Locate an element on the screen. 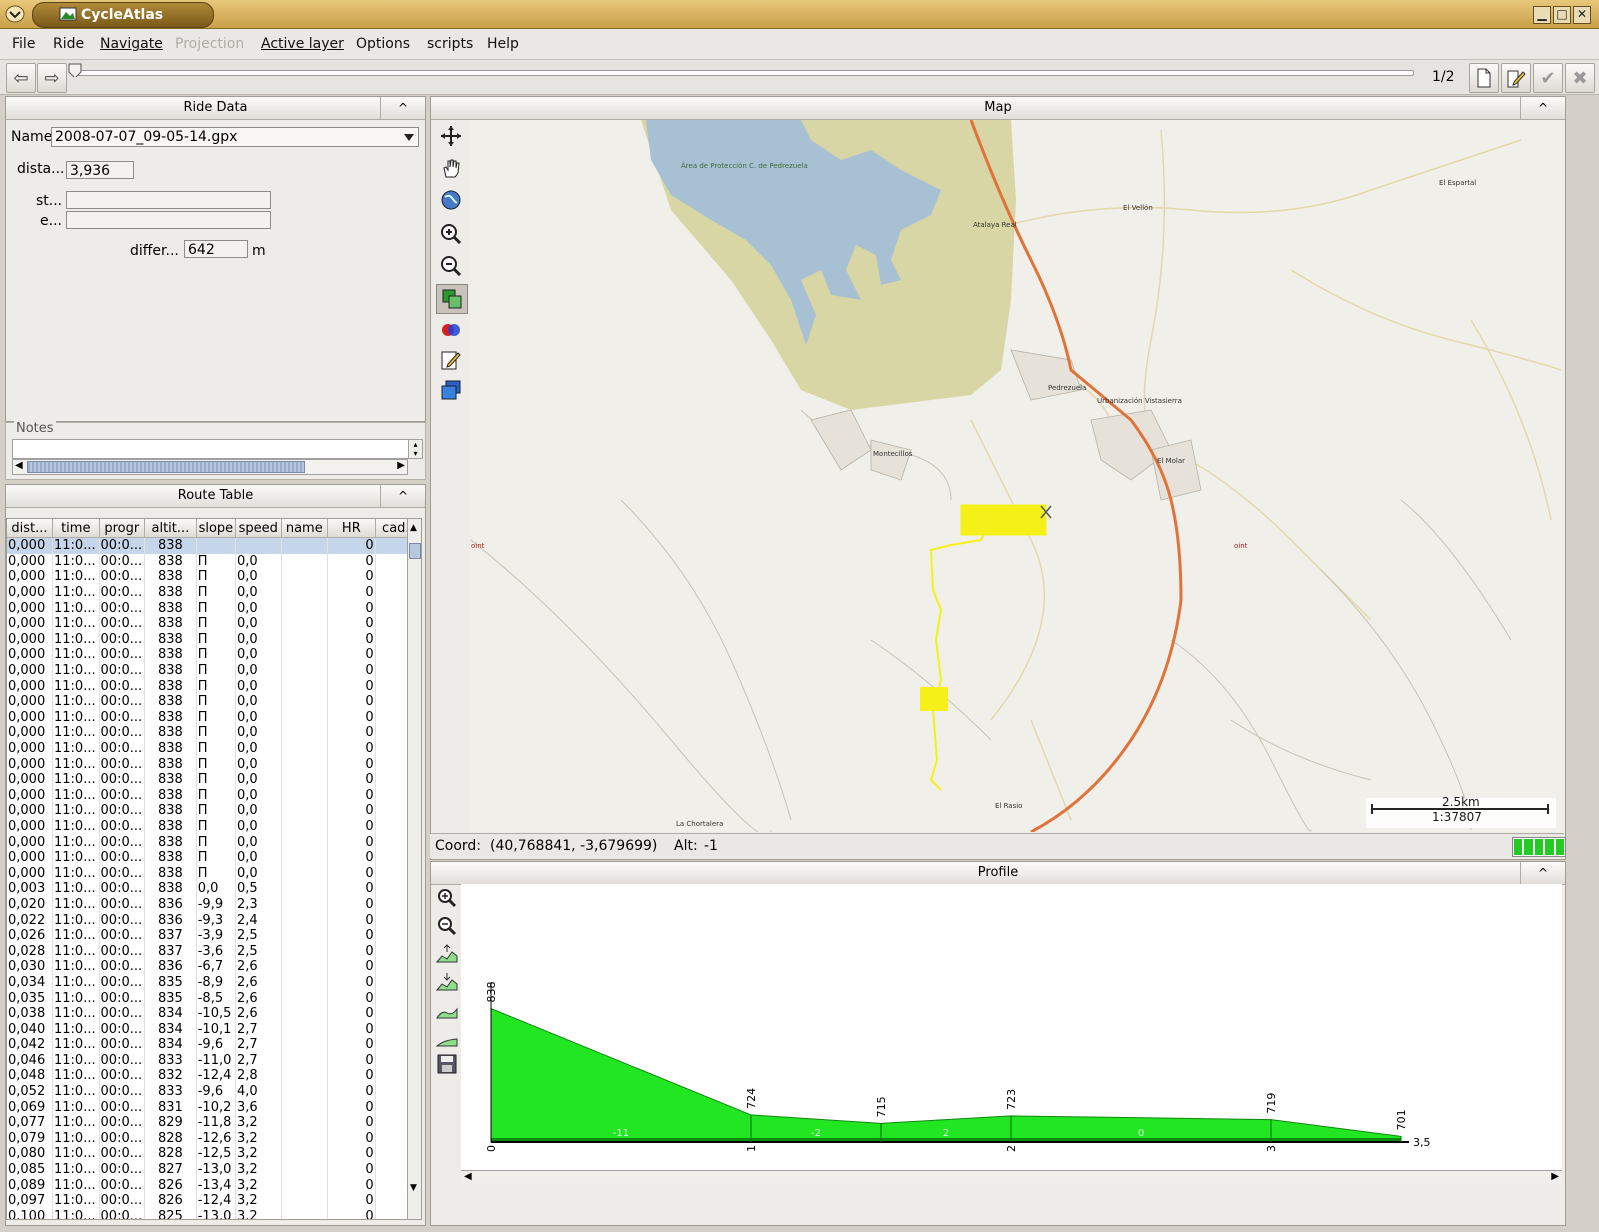  column-header: speed is located at coordinates (258, 528).